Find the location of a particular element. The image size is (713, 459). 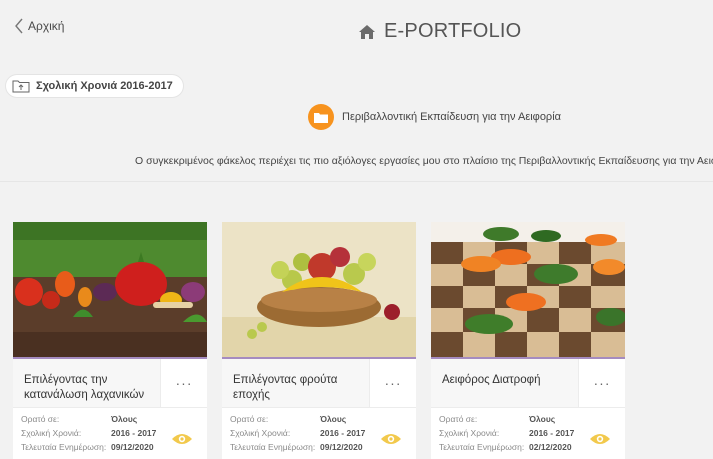

school-year-button: Σχολική Χρονιά 2016-2017 is located at coordinates (94, 86).